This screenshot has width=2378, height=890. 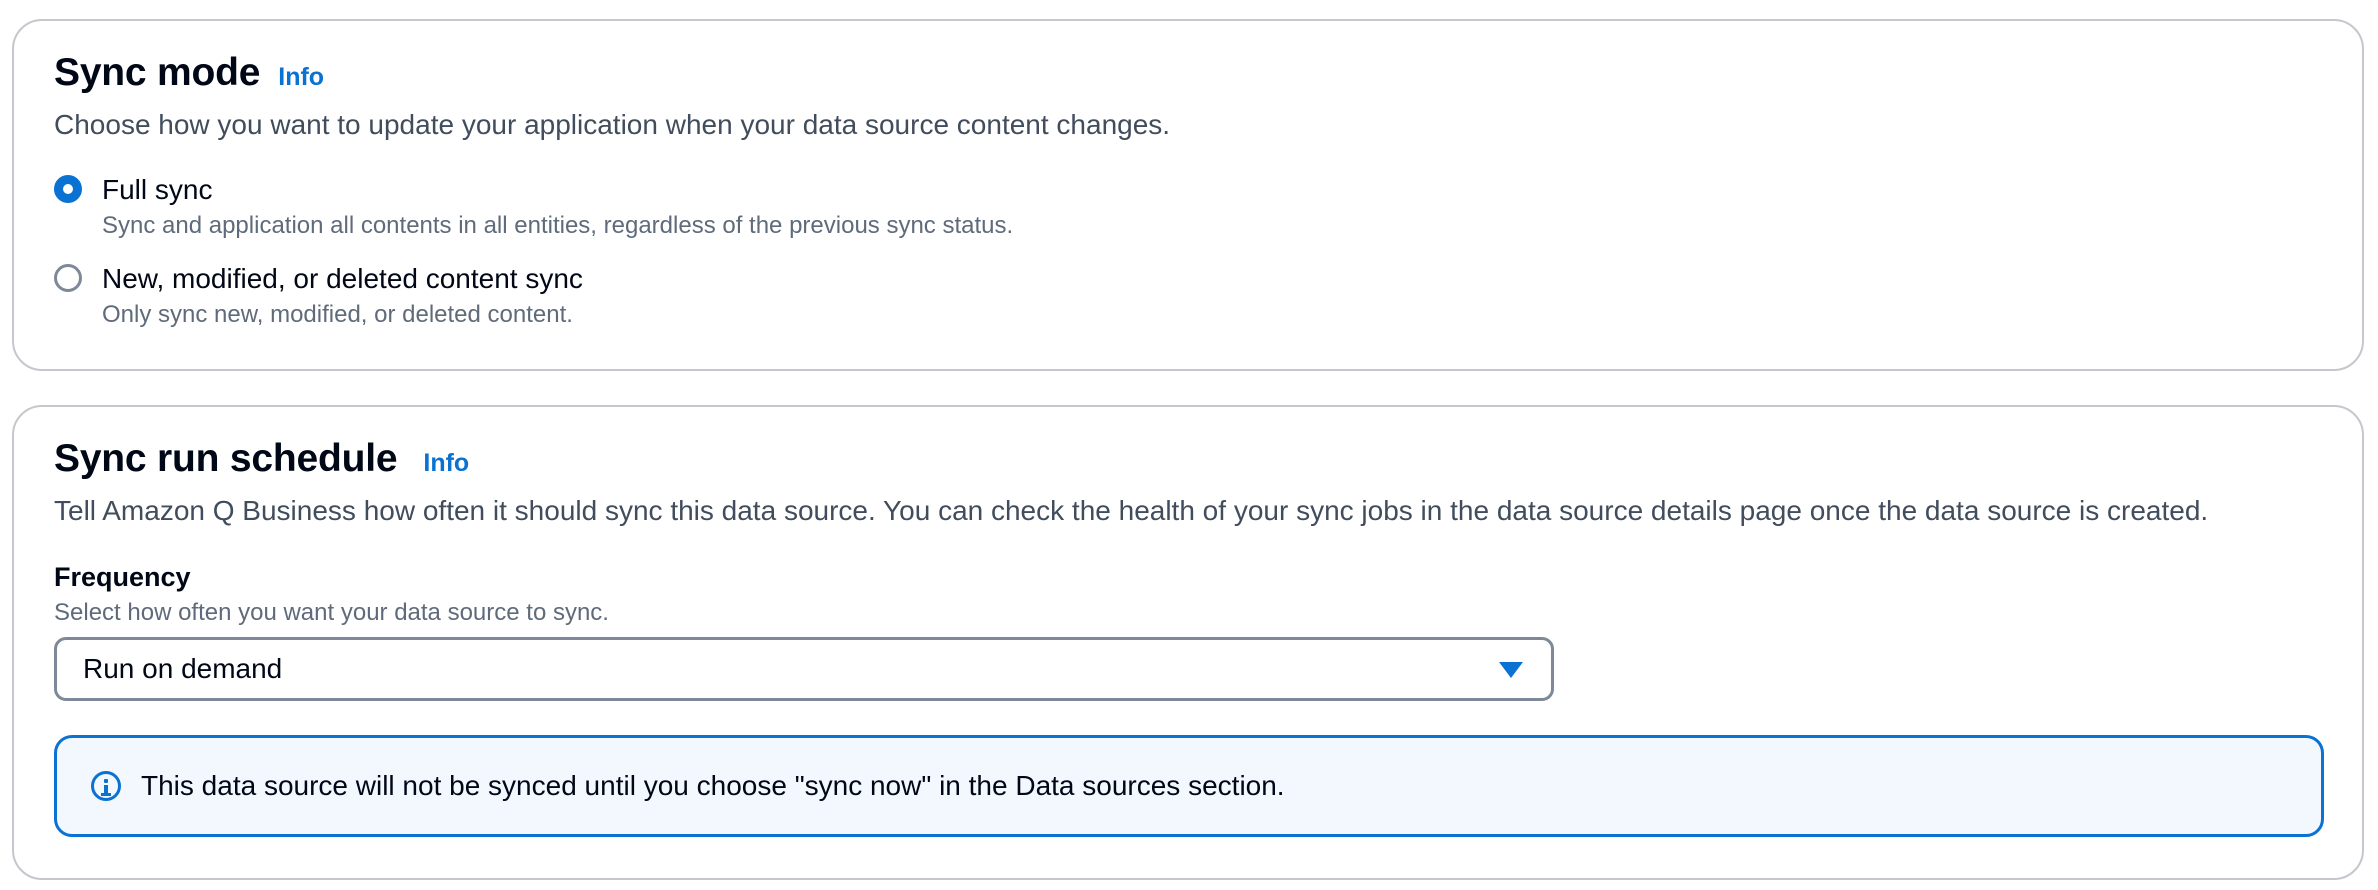 What do you see at coordinates (804, 669) in the screenshot?
I see `frequency-select: Run on demand` at bounding box center [804, 669].